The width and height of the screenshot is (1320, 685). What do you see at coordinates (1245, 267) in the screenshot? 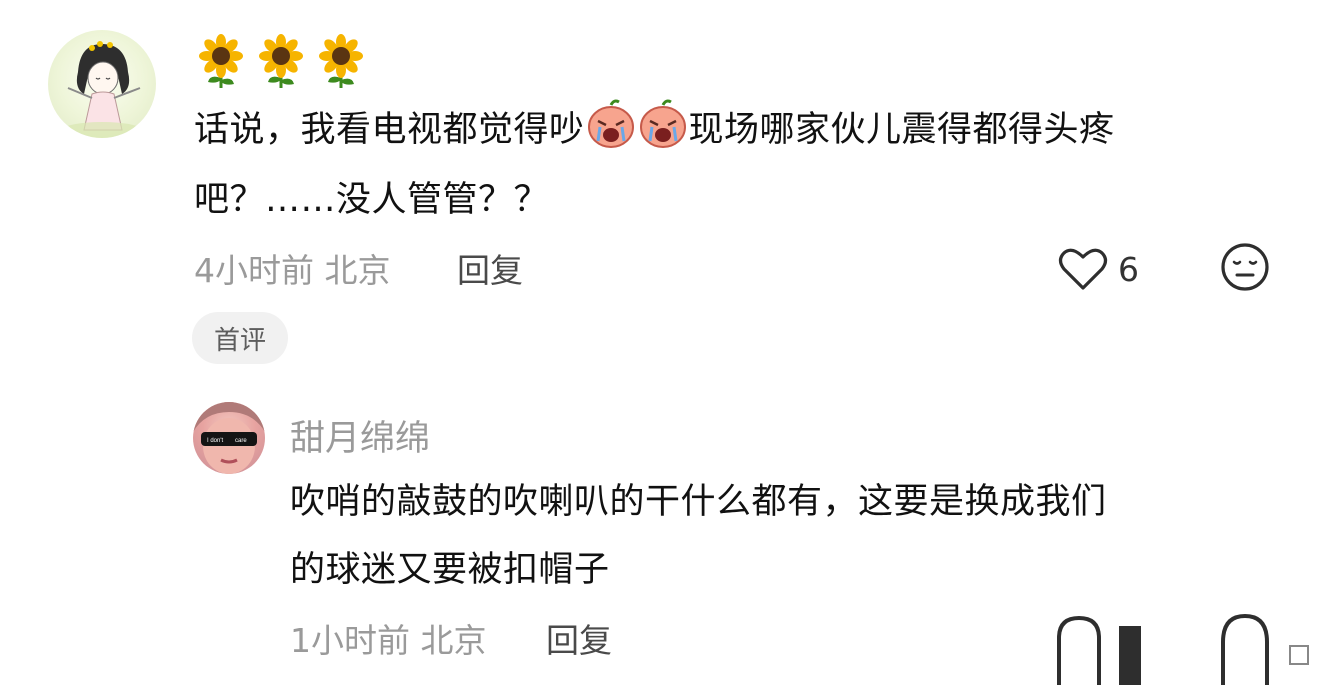
I see `meh-face-icon` at bounding box center [1245, 267].